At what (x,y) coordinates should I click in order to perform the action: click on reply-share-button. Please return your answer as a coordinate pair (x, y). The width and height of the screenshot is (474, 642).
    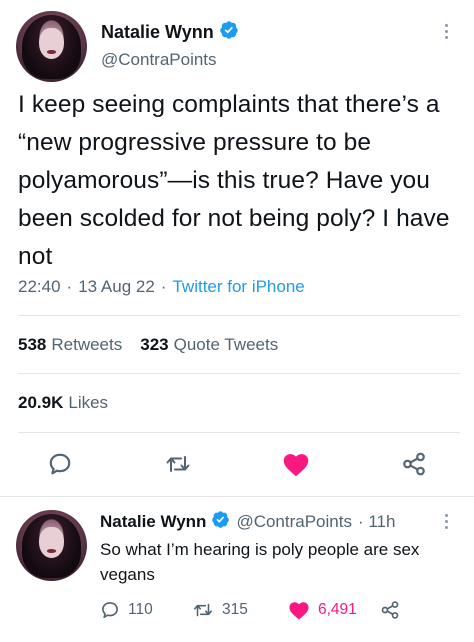
    Looking at the image, I should click on (390, 610).